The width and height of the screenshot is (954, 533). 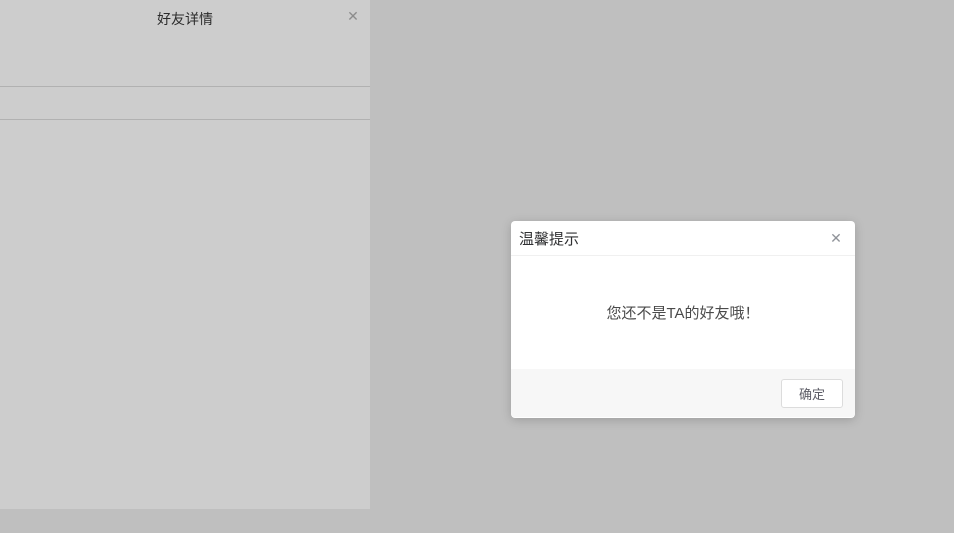 What do you see at coordinates (683, 238) in the screenshot?
I see `dialog-header: 温馨提示 ✕` at bounding box center [683, 238].